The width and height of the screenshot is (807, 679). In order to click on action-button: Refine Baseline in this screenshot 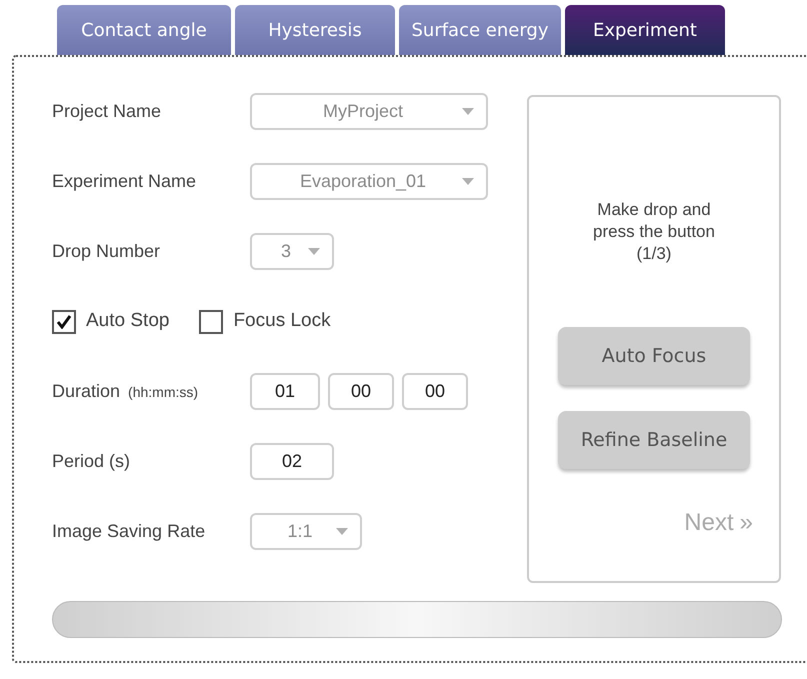, I will do `click(654, 440)`.